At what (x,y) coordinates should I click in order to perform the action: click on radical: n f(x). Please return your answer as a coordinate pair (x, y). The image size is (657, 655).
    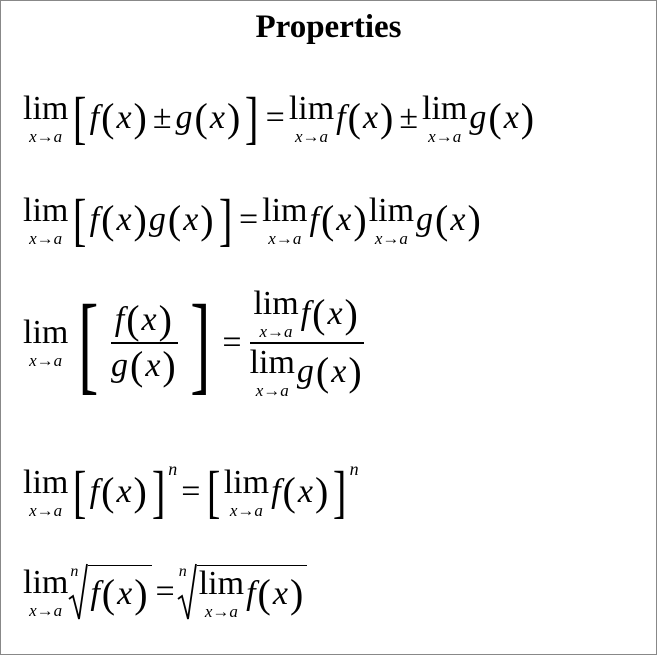
    Looking at the image, I should click on (110, 592).